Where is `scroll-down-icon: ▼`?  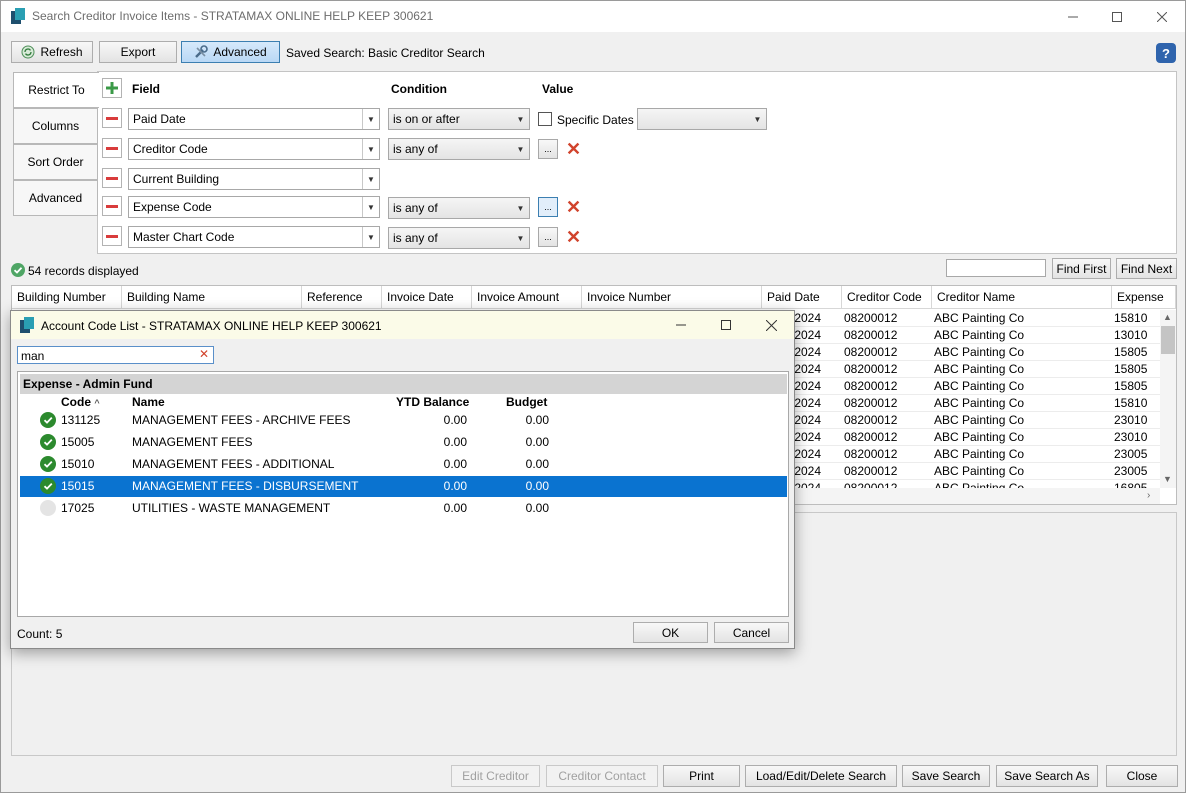
scroll-down-icon: ▼ is located at coordinates (1167, 479).